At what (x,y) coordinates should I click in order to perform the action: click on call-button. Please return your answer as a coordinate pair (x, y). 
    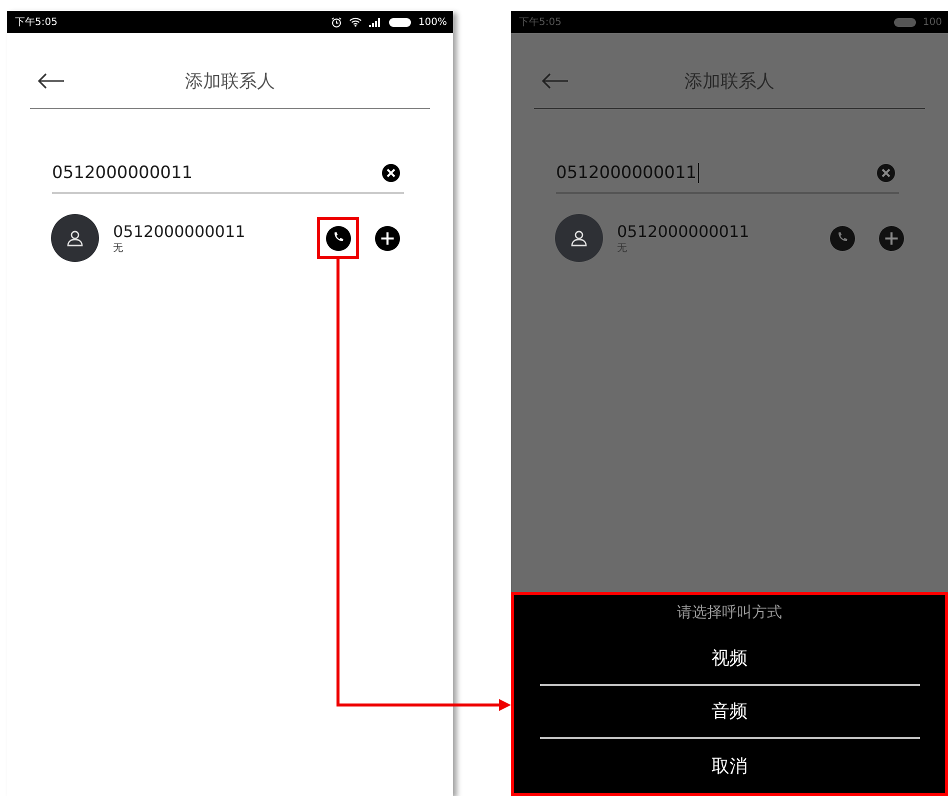
    Looking at the image, I should click on (338, 238).